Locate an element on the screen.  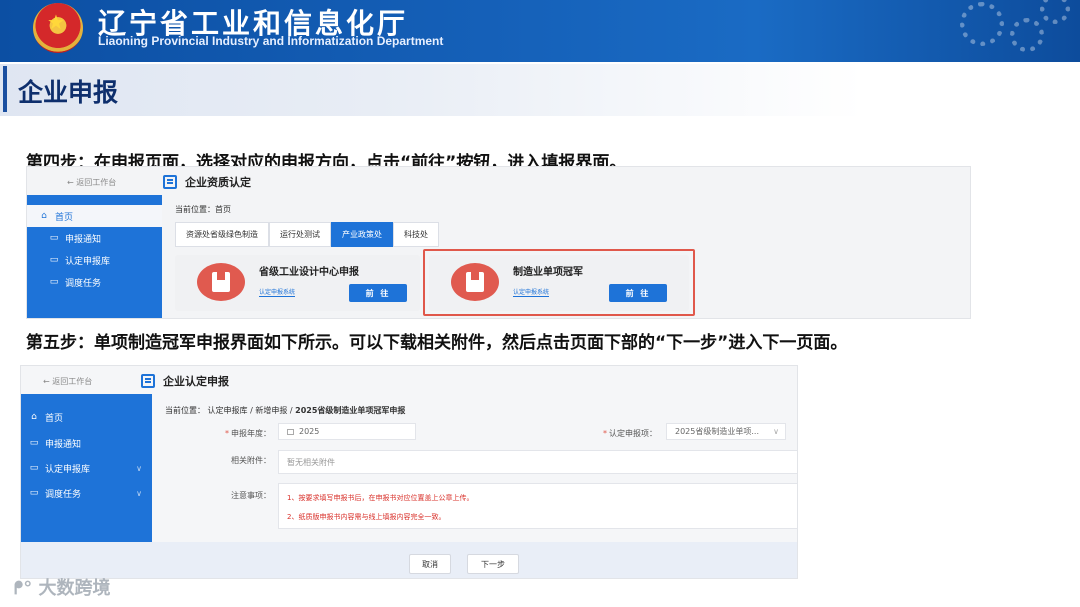
page-title-text: 企业资质认定 is located at coordinates (218, 182).